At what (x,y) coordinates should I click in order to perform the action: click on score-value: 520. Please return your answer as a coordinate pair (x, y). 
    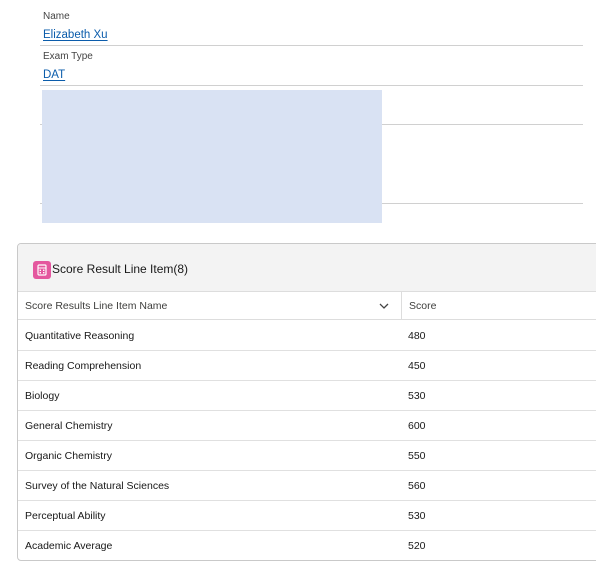
    Looking at the image, I should click on (417, 546).